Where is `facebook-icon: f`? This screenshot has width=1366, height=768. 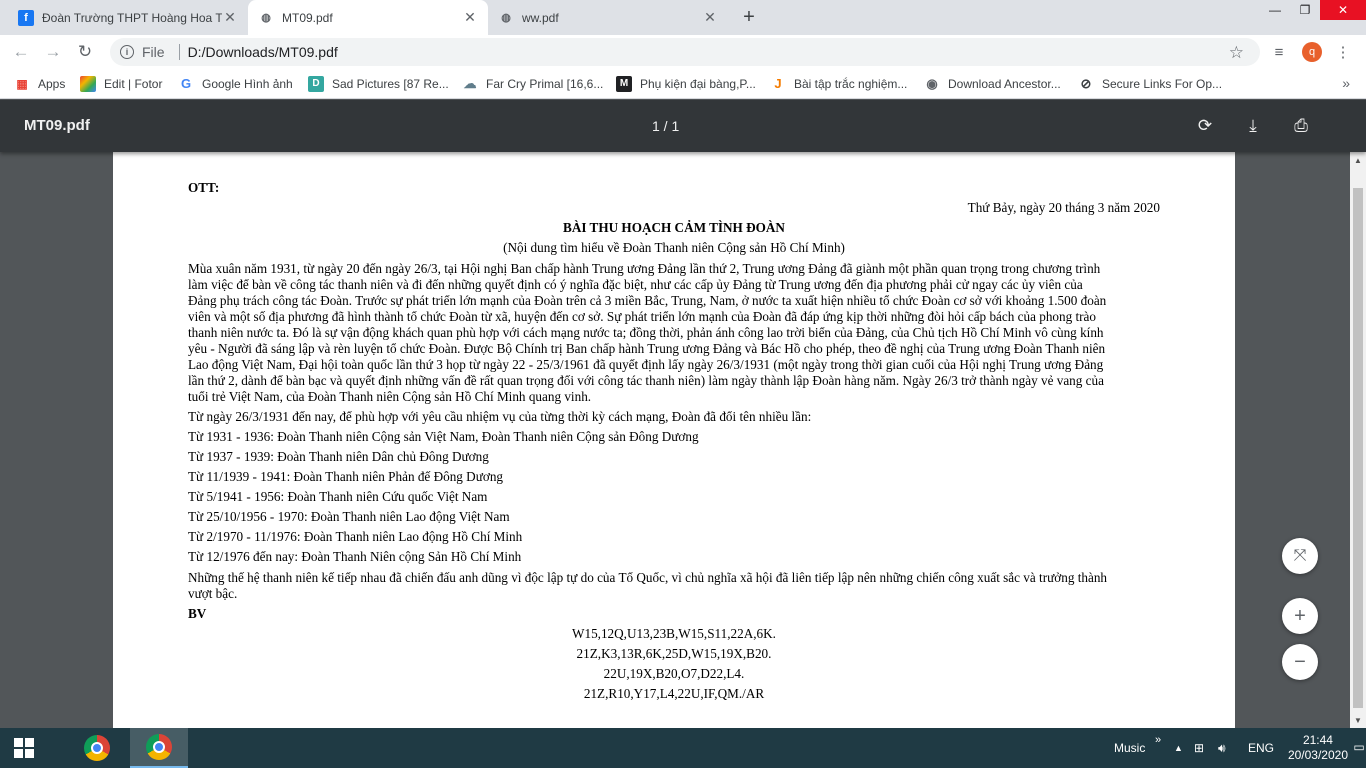 facebook-icon: f is located at coordinates (26, 17).